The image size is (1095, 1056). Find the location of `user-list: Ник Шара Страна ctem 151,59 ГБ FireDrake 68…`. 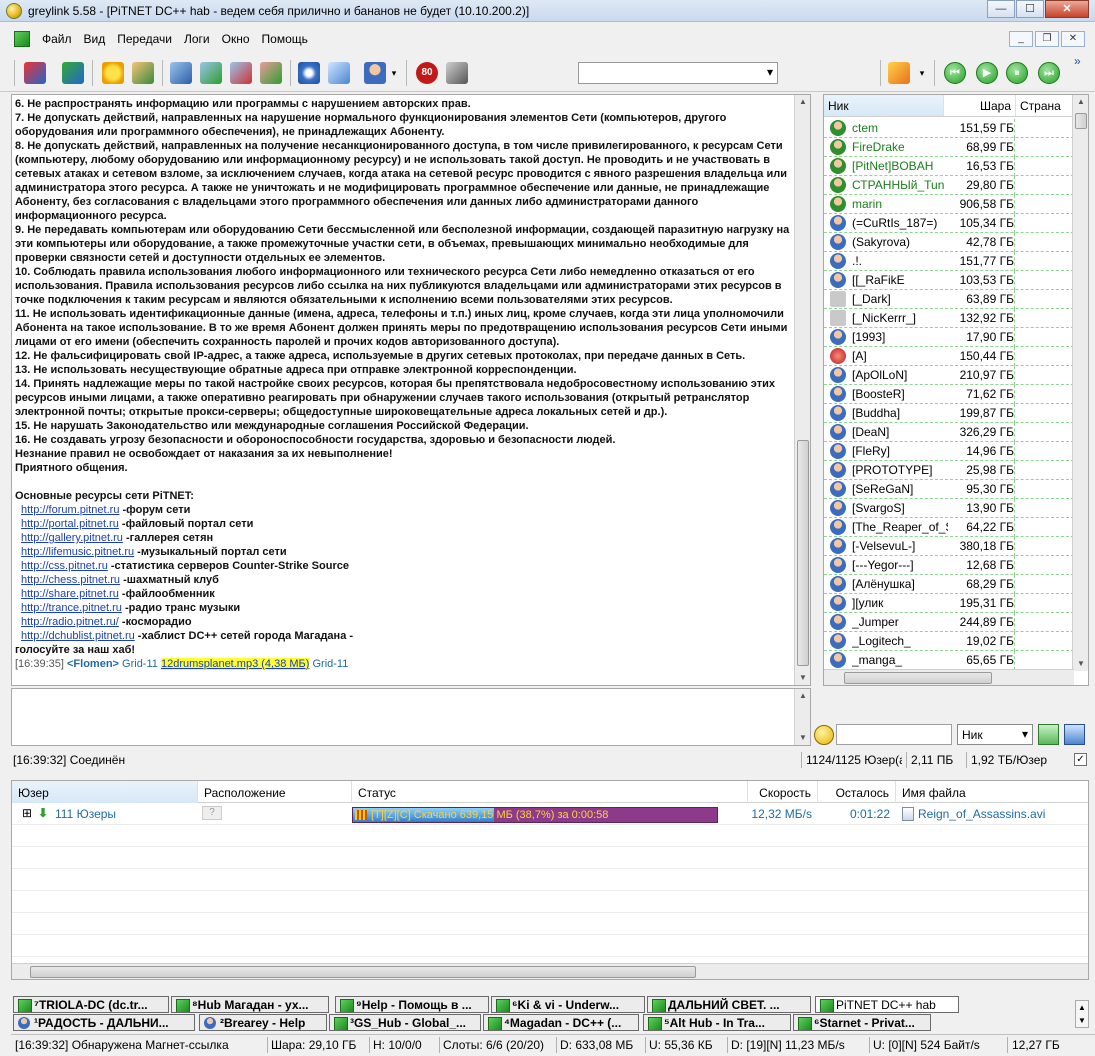

user-list: Ник Шара Страна ctem 151,59 ГБ FireDrake 68… is located at coordinates (956, 390).